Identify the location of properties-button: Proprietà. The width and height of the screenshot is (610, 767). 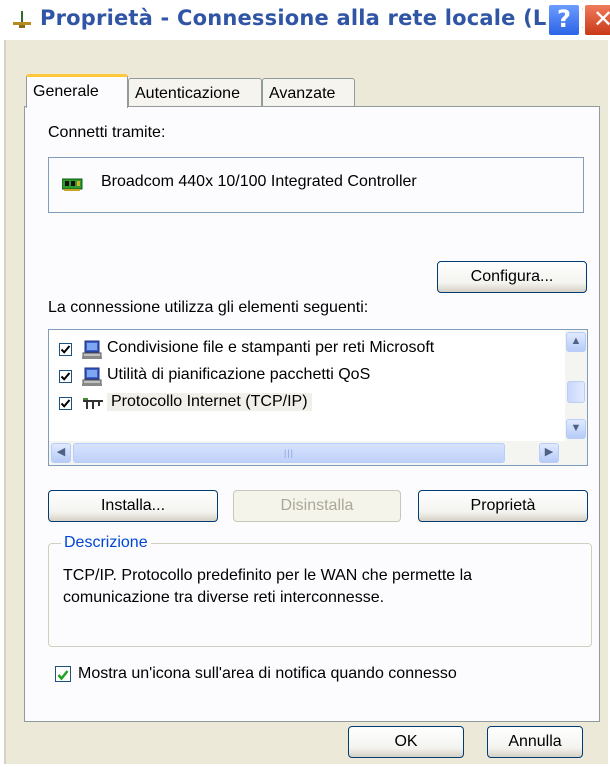
(503, 506).